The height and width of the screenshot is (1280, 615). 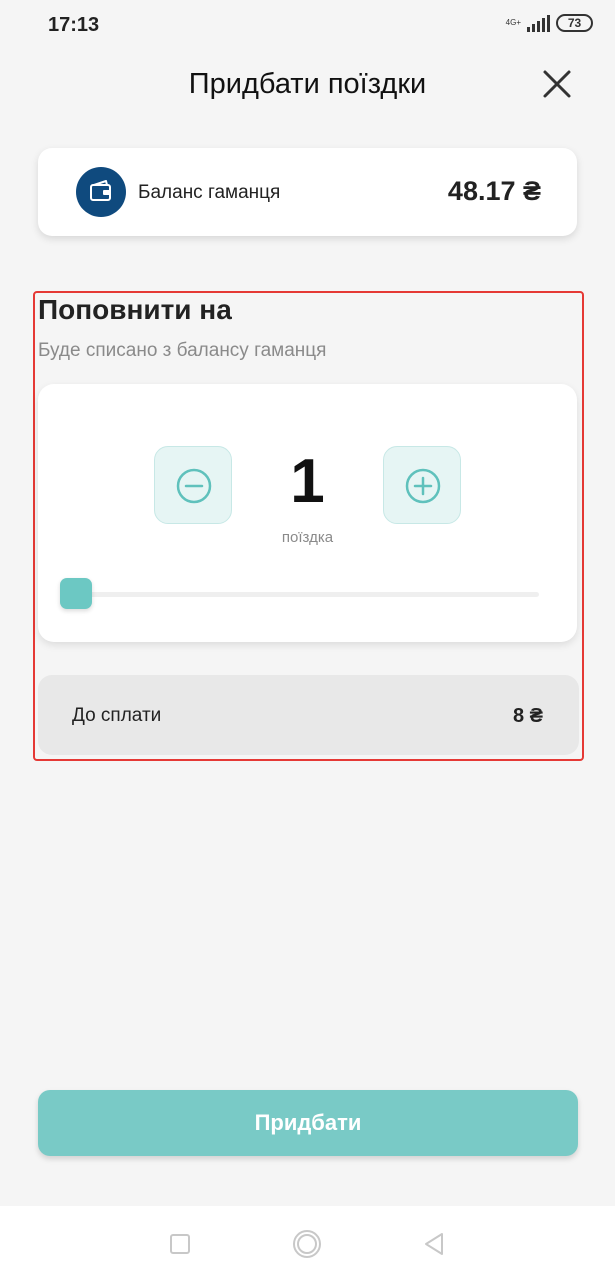 What do you see at coordinates (307, 27) in the screenshot?
I see `status-bar: 17:13 4G+ 73` at bounding box center [307, 27].